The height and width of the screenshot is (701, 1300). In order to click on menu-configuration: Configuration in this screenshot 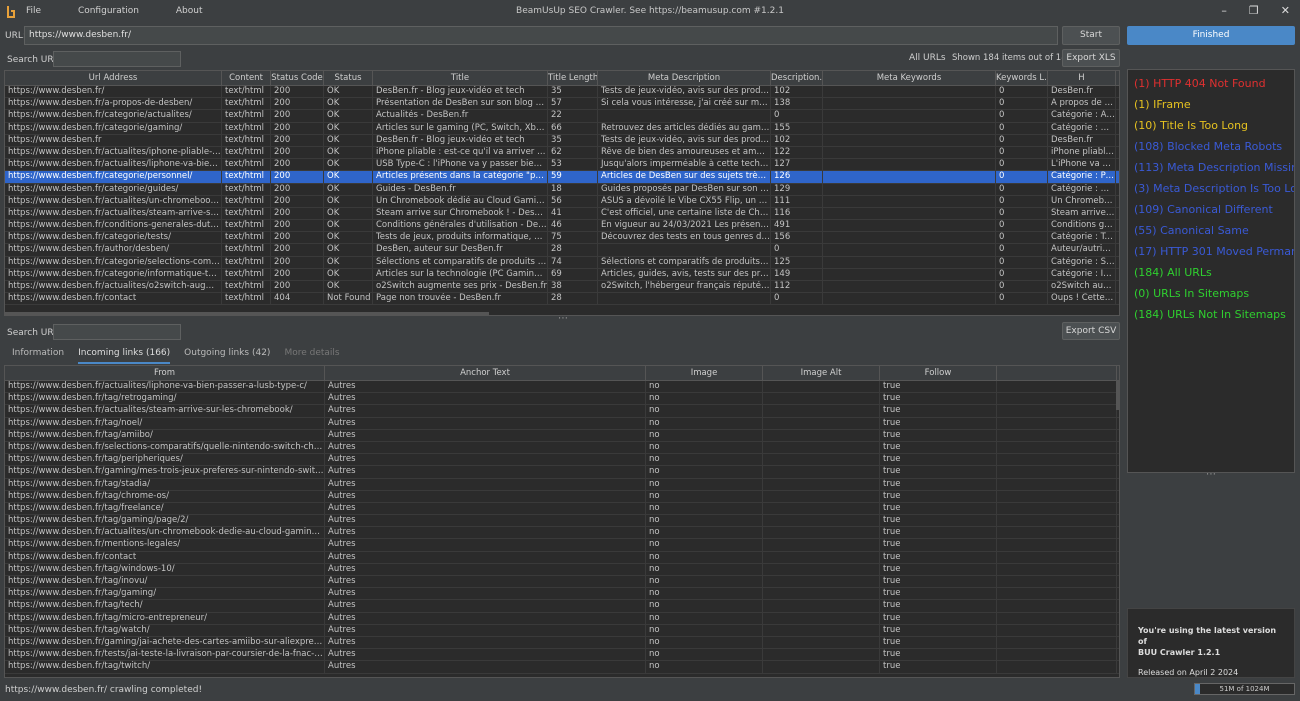, I will do `click(108, 11)`.